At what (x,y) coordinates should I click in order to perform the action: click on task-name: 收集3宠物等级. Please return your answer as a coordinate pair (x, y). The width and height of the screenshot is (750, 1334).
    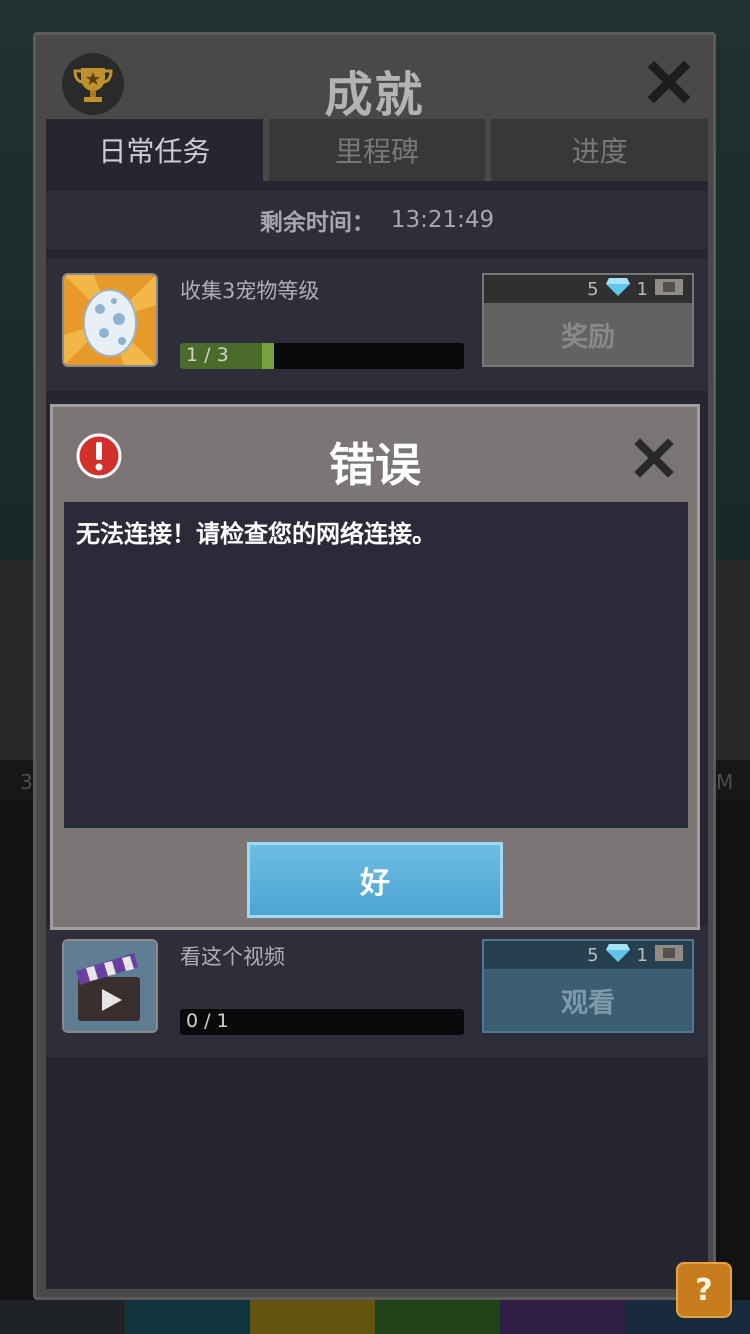
    Looking at the image, I should click on (250, 291).